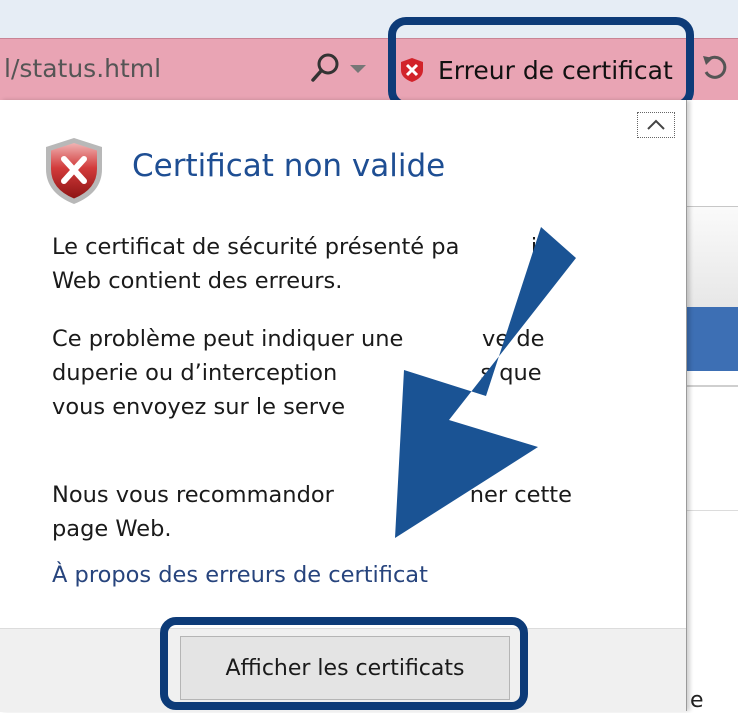  What do you see at coordinates (712, 405) in the screenshot?
I see `page-content-pane` at bounding box center [712, 405].